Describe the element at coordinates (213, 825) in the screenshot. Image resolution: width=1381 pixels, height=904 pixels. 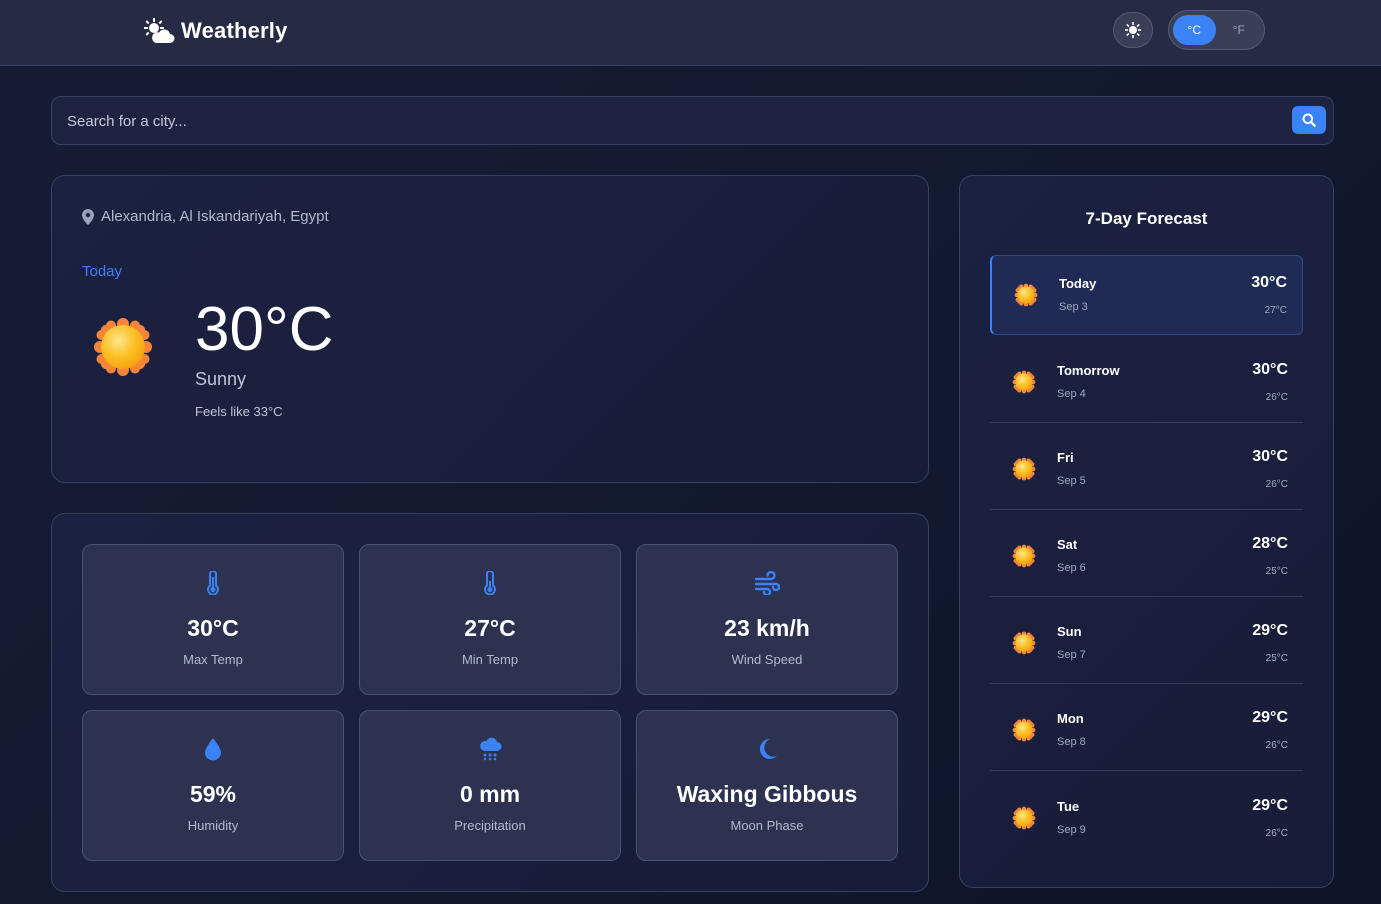
I see `stat-label: Humidity` at that location.